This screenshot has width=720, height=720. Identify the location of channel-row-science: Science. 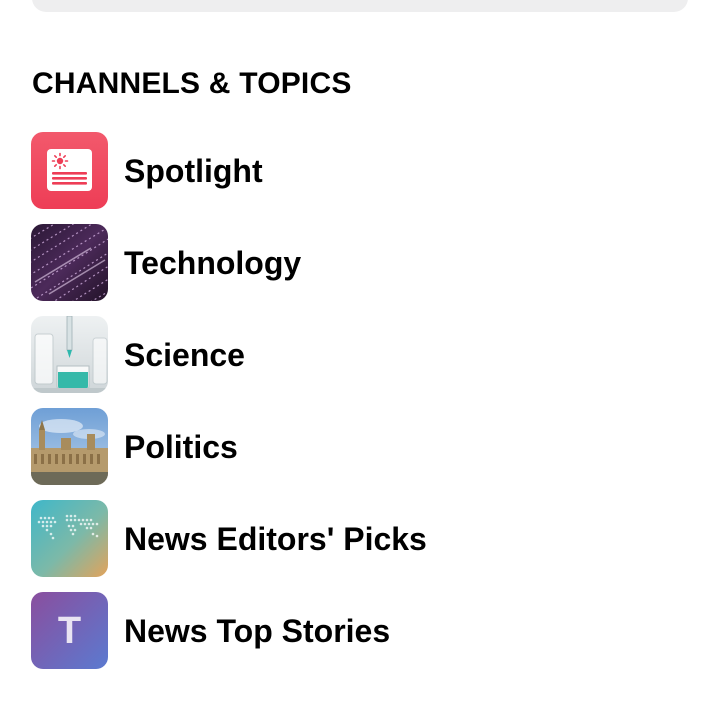
(360, 362).